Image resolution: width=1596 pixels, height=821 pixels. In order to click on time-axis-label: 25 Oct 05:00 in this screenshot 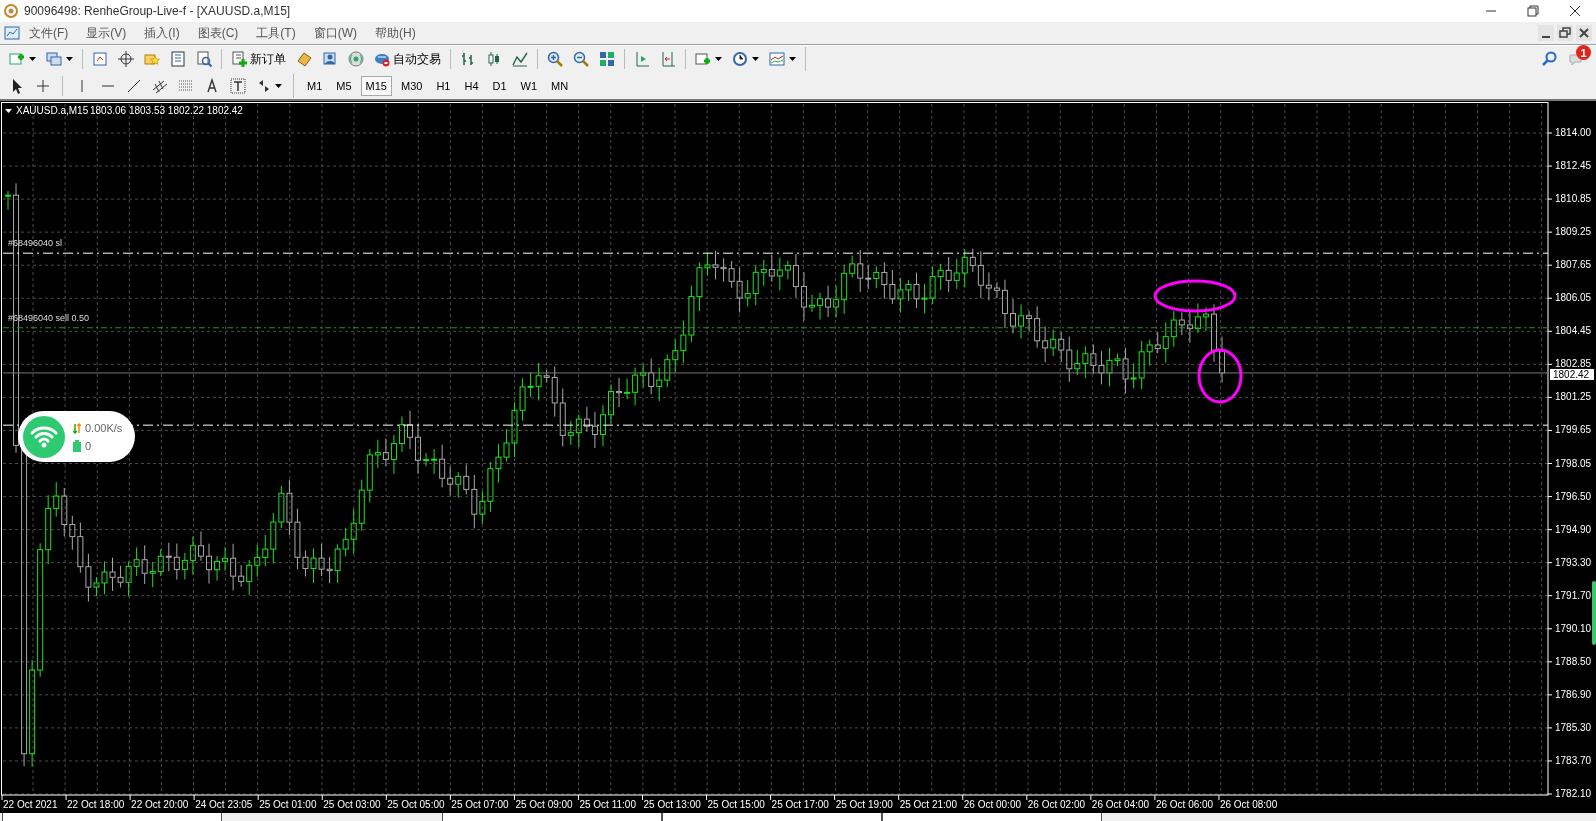, I will do `click(416, 804)`.